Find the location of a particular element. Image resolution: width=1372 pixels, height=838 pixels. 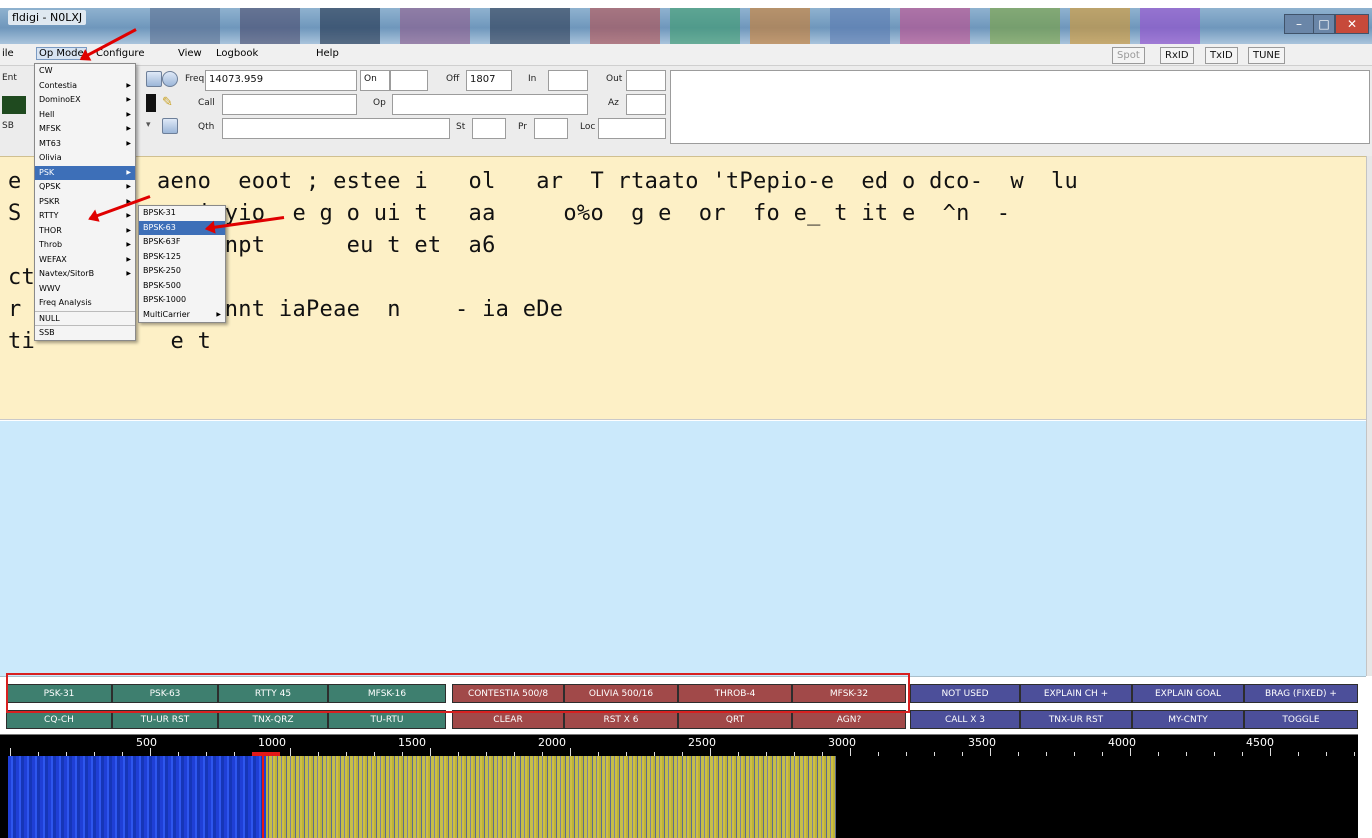

menu-item-contestia: Contestia ▶ is located at coordinates (85, 86).